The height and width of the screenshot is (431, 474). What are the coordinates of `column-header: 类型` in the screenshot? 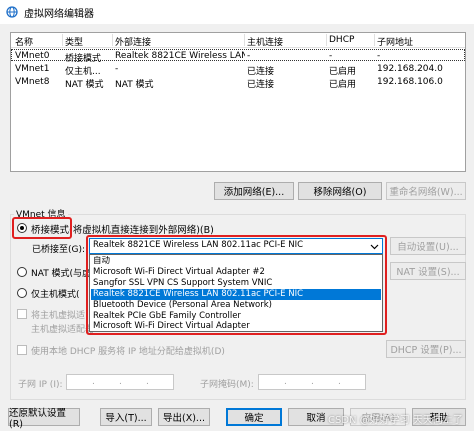 It's located at (88, 41).